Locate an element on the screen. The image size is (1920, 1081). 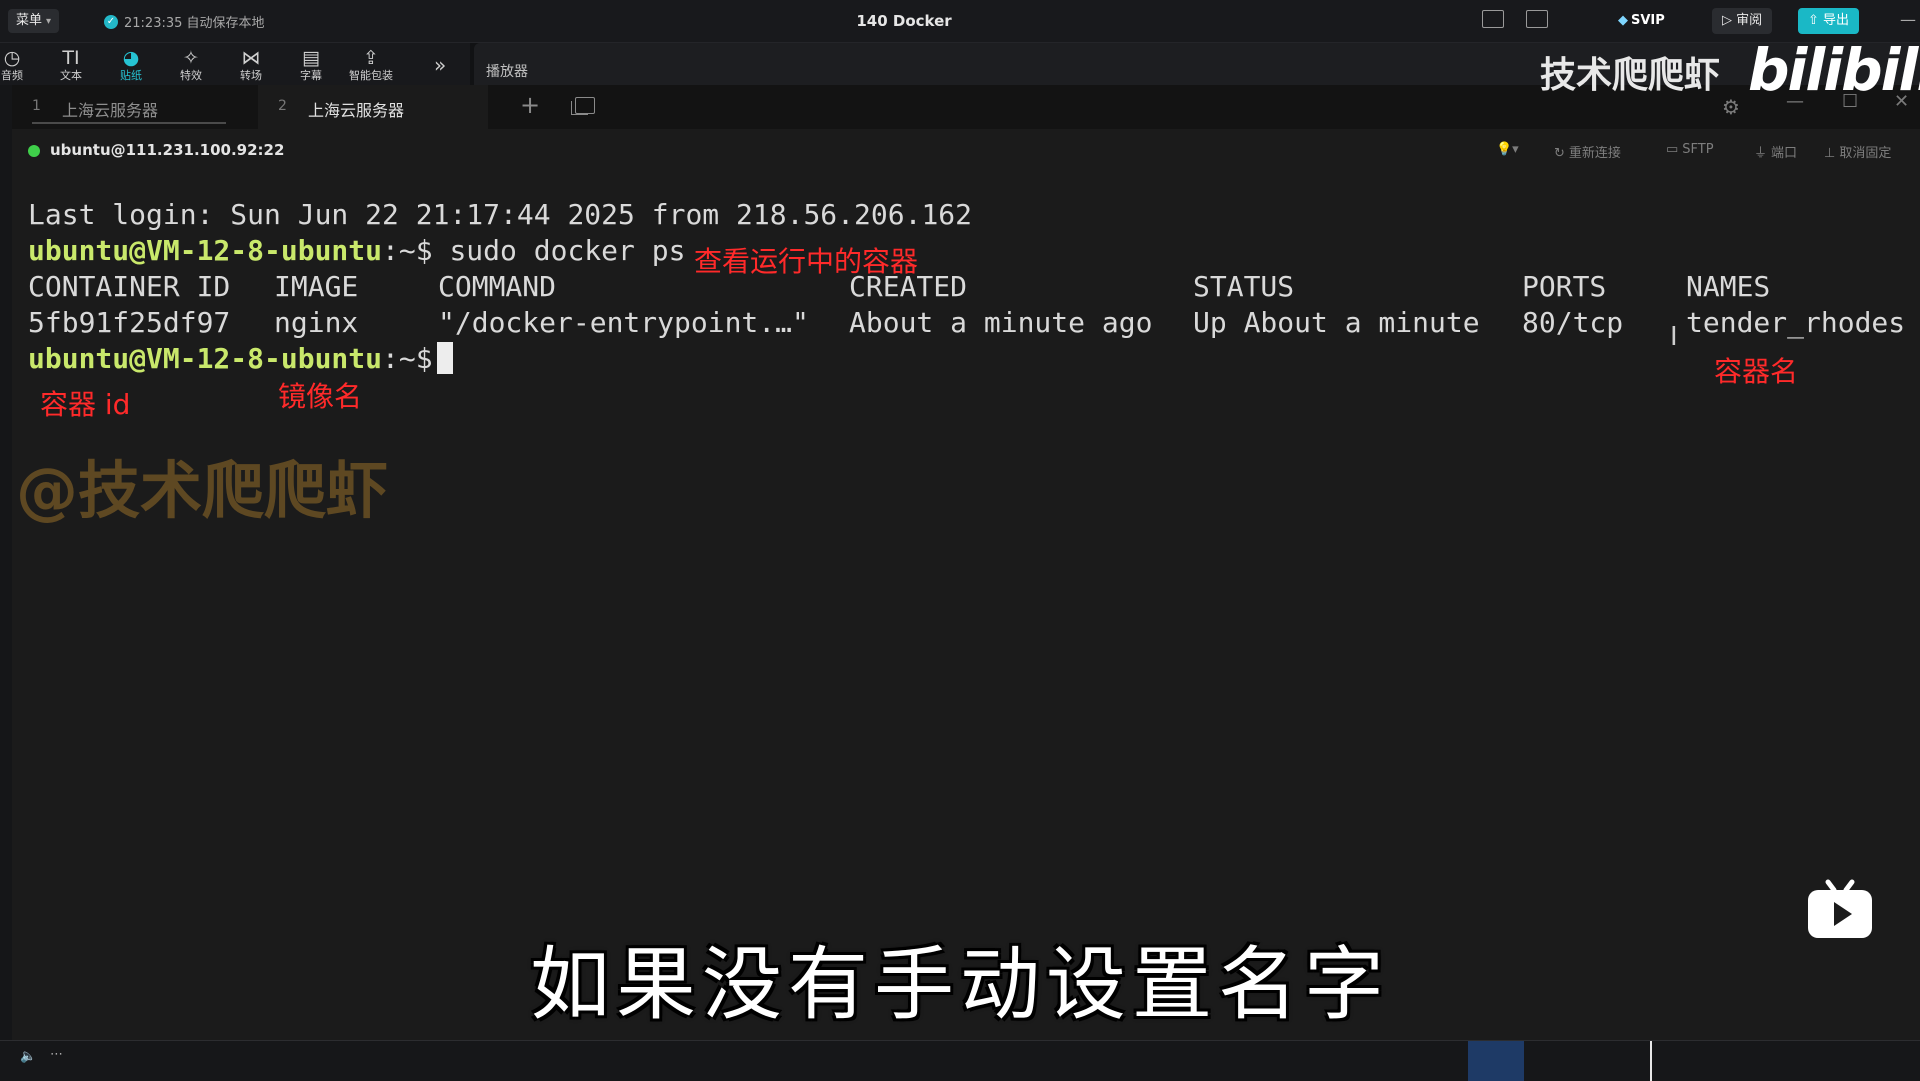
annotation-image: 镜像名 is located at coordinates (320, 396).